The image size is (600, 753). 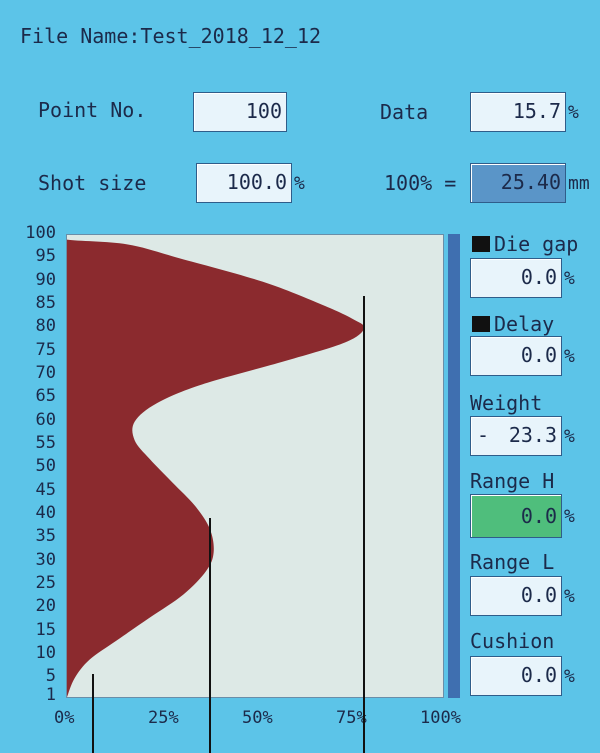 What do you see at coordinates (92, 183) in the screenshot?
I see `shot-size-label: Shot size` at bounding box center [92, 183].